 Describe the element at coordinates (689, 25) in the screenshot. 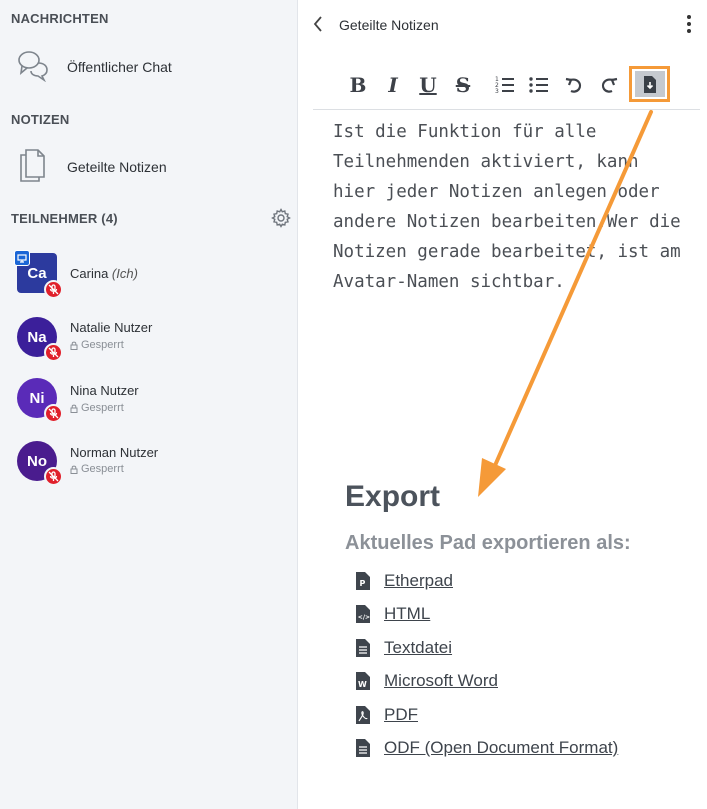

I see `more-options-icon` at that location.